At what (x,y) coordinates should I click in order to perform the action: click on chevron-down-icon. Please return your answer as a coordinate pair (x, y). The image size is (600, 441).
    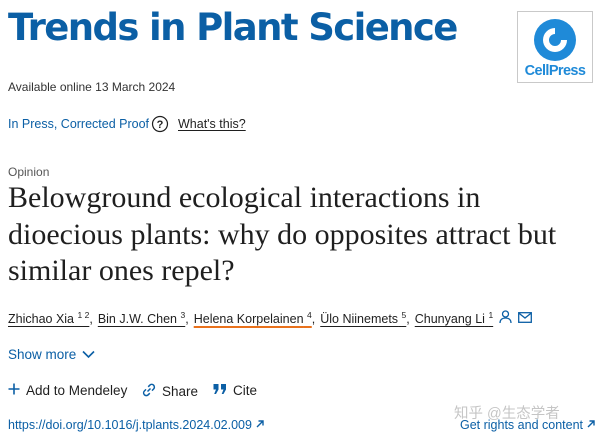
    Looking at the image, I should click on (88, 354).